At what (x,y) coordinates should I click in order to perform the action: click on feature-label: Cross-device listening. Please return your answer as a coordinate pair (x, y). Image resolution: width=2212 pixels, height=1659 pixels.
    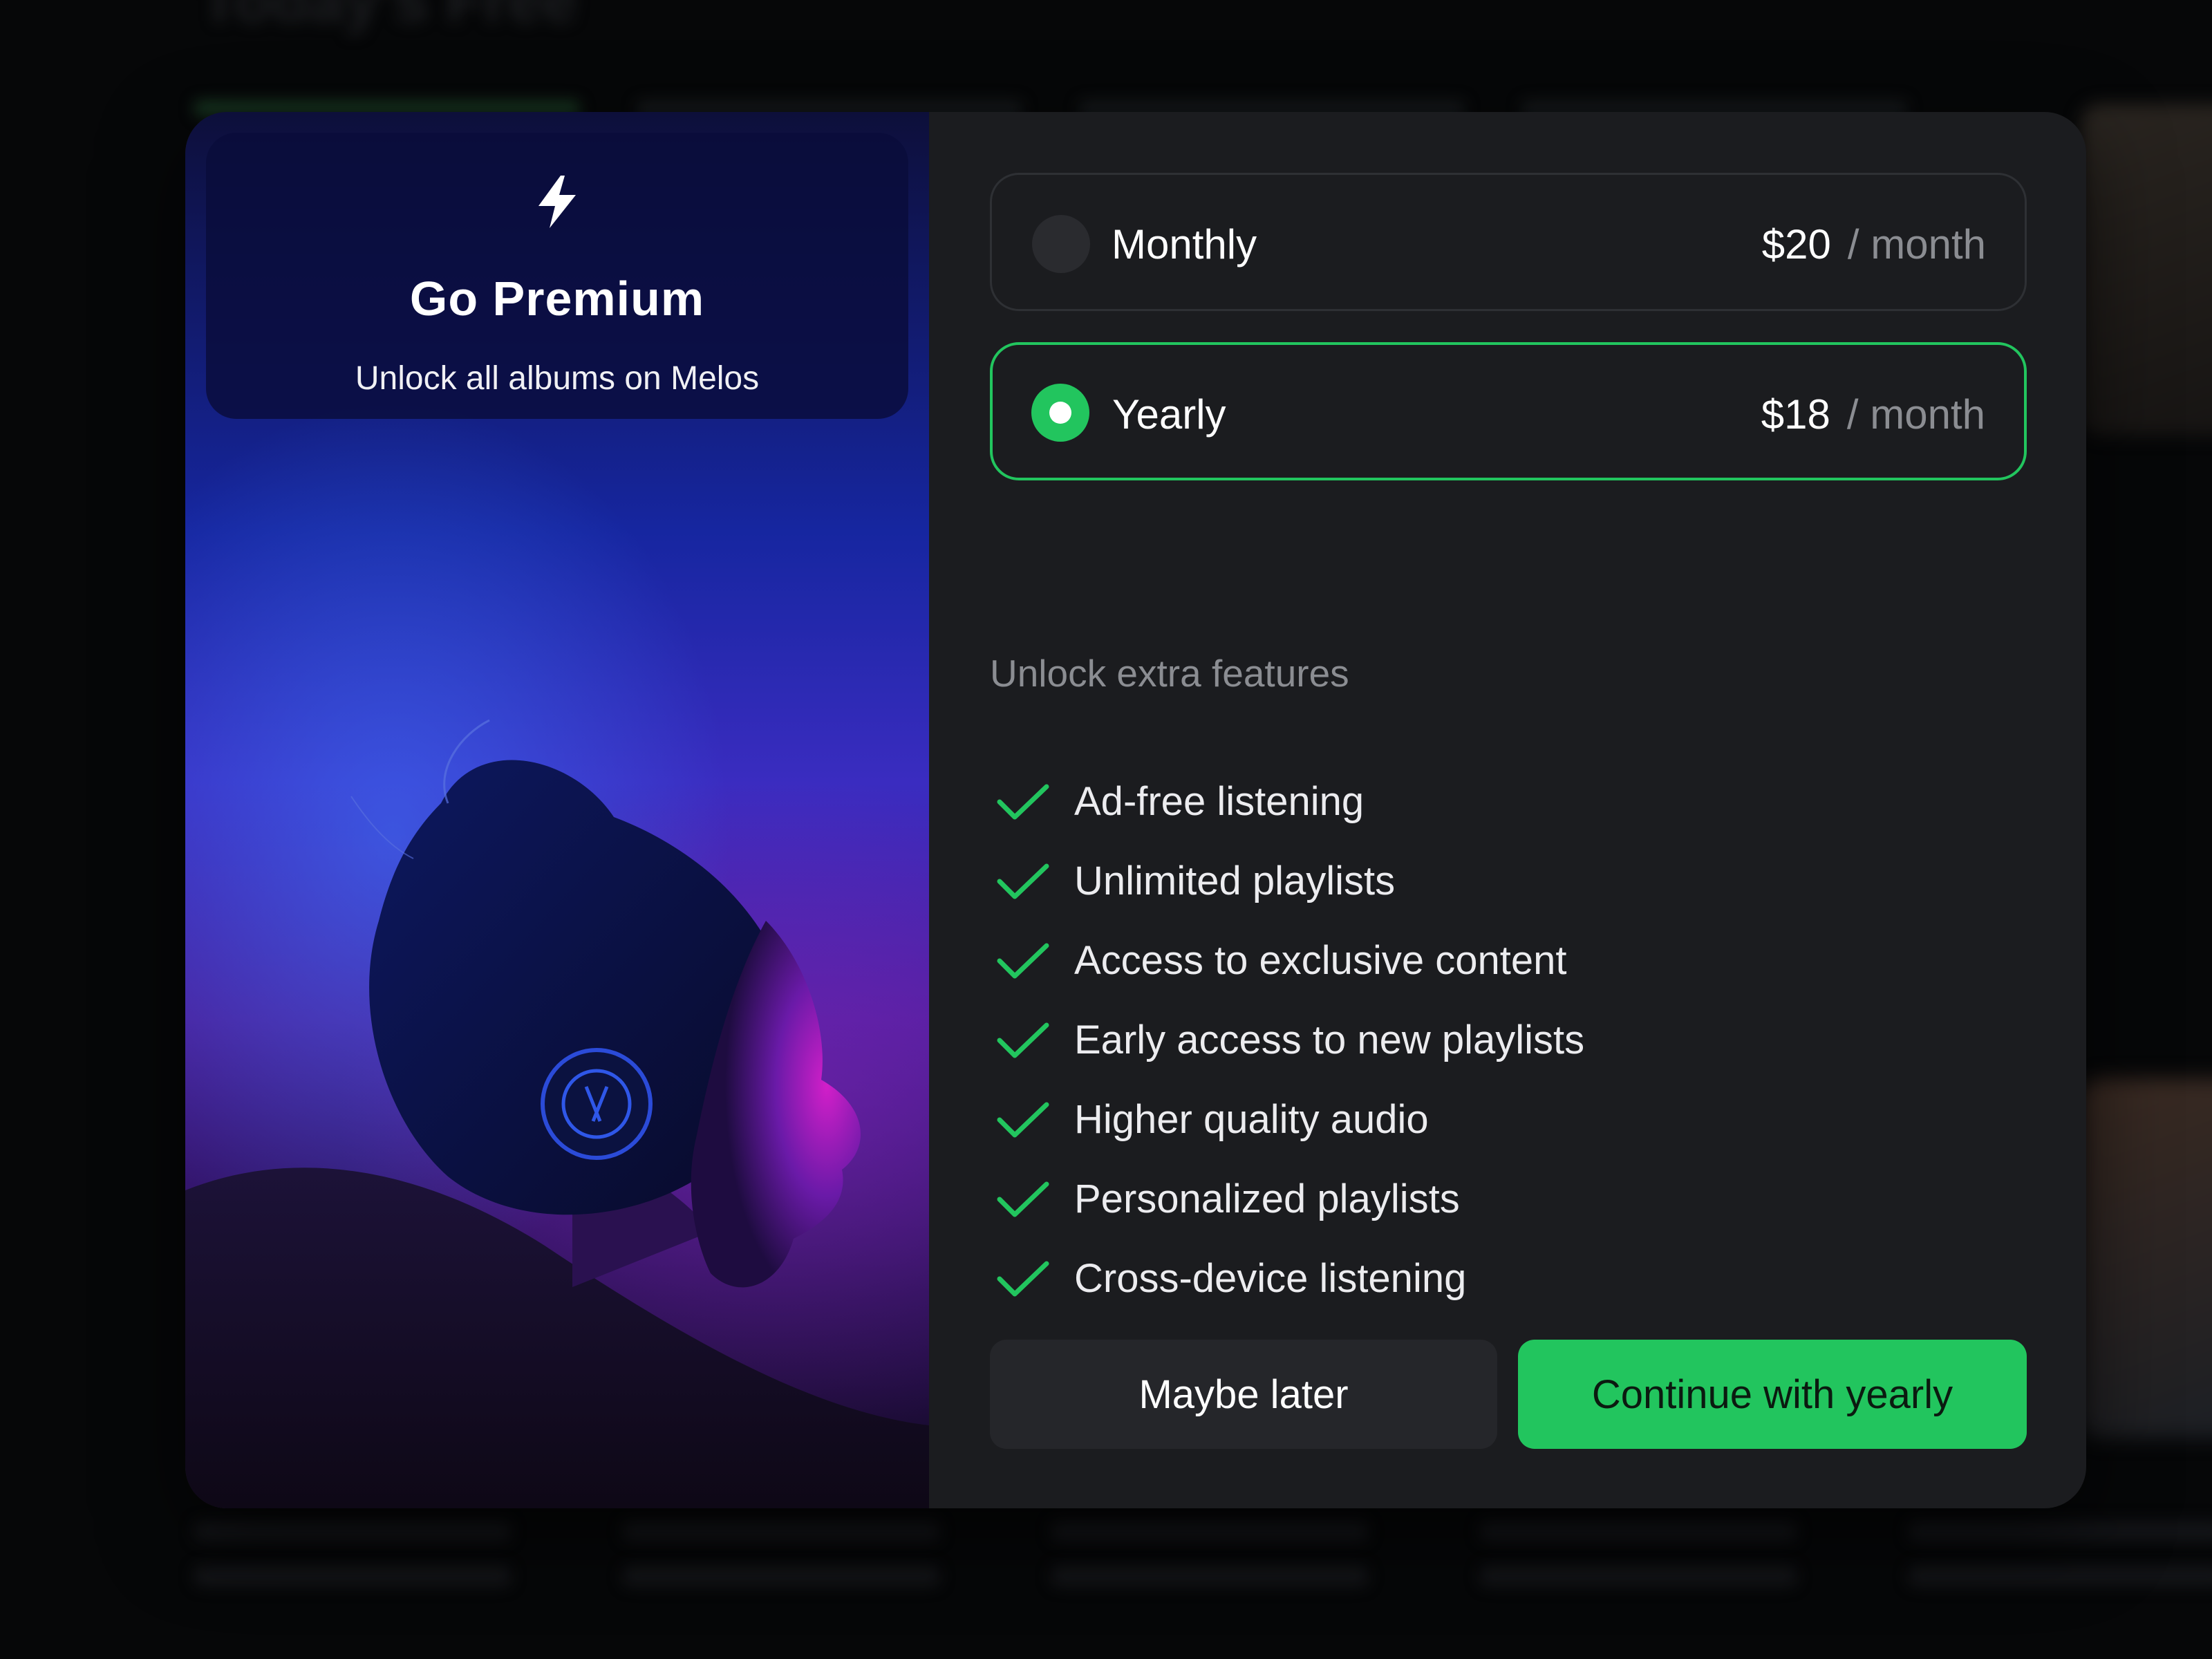
    Looking at the image, I should click on (1270, 1278).